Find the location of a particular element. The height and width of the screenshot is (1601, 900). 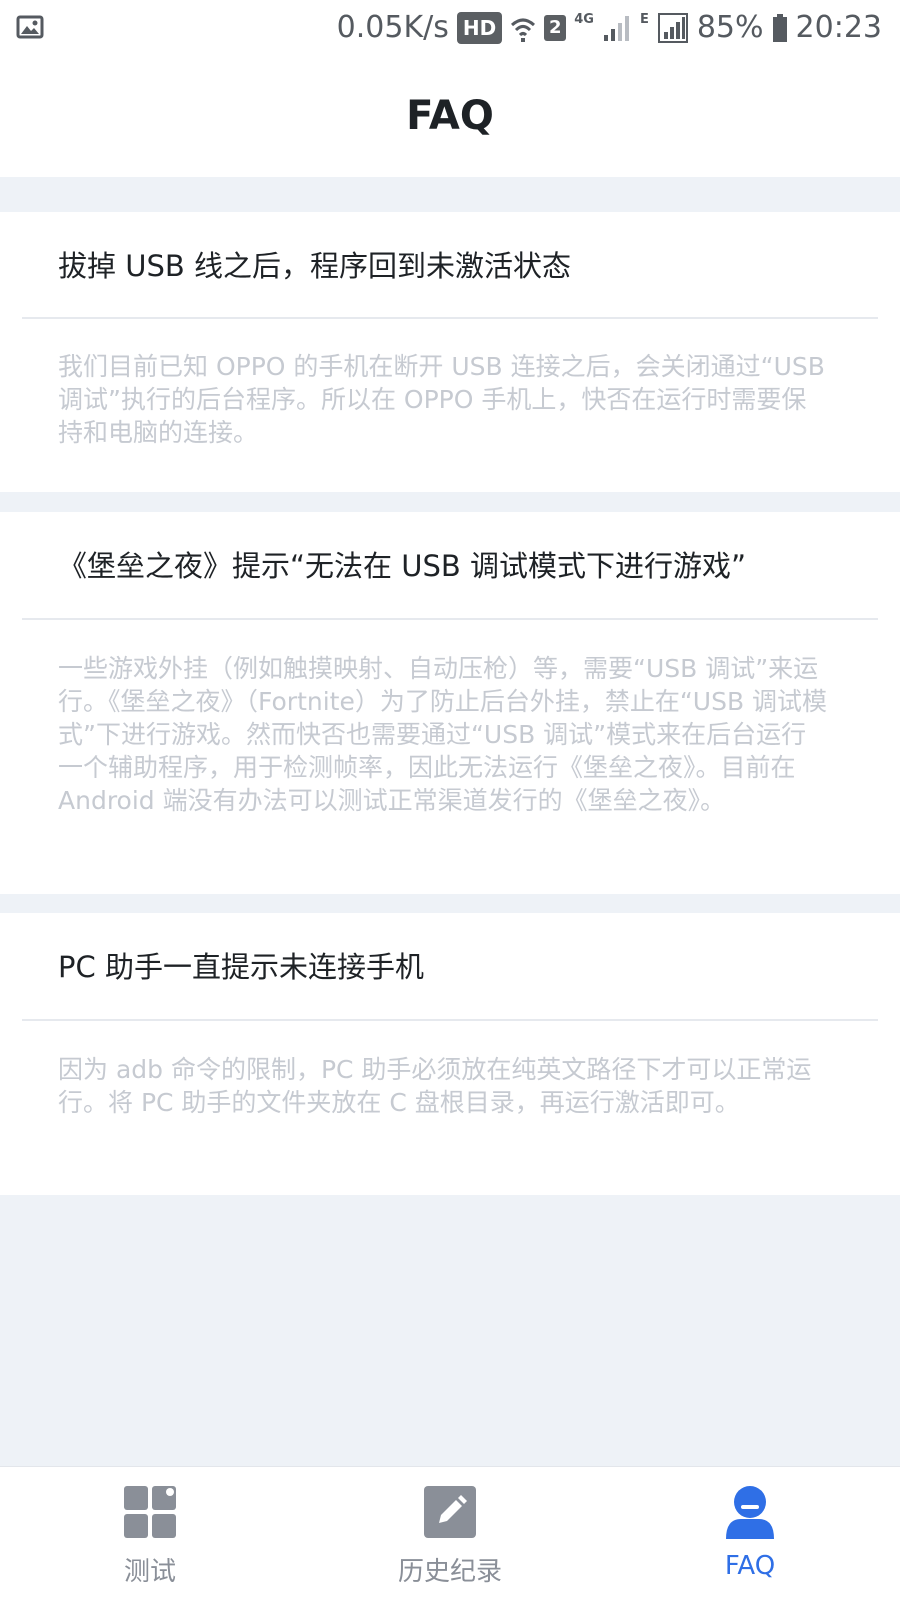

network-4g-label: 4G is located at coordinates (584, 19).